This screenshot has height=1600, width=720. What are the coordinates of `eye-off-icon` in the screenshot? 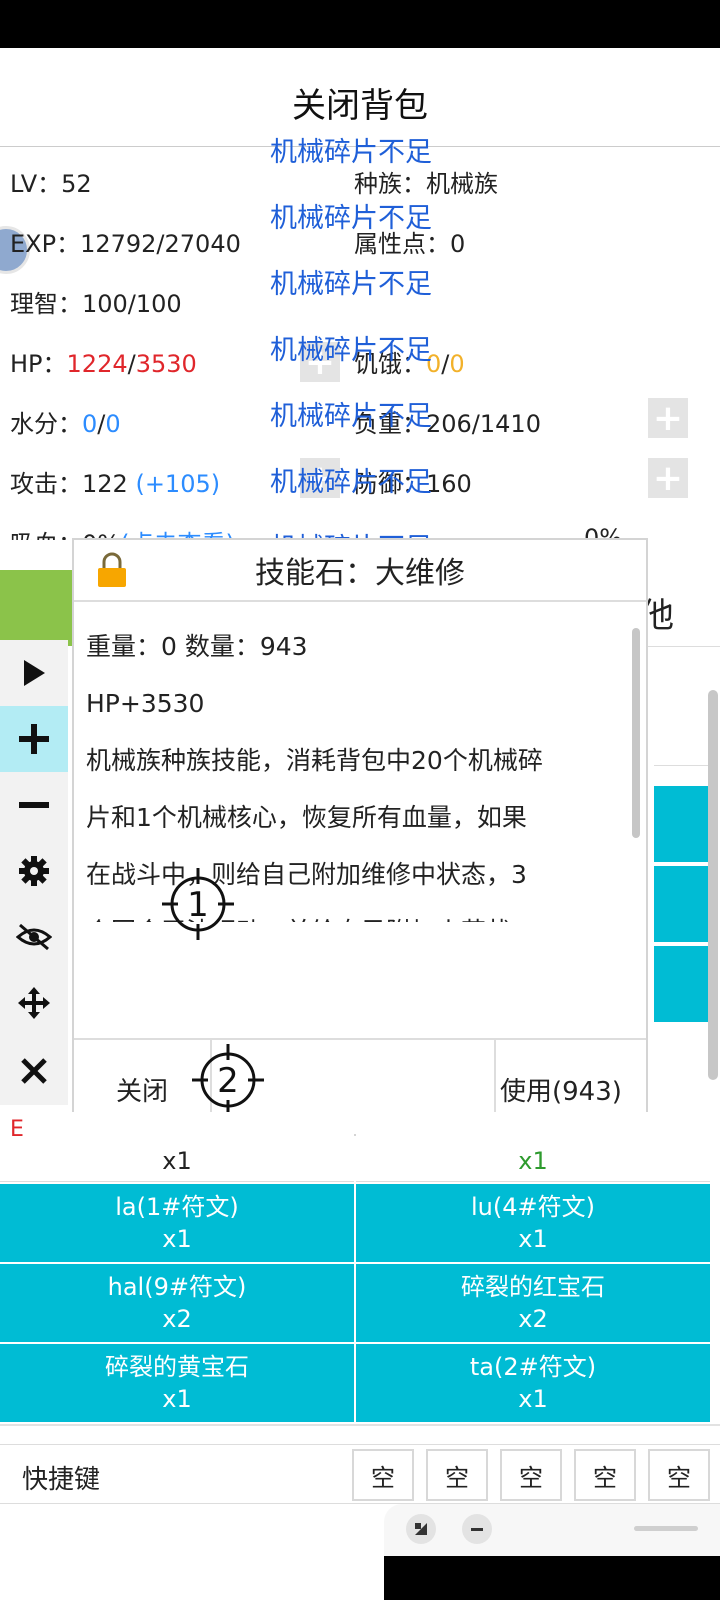 It's located at (34, 937).